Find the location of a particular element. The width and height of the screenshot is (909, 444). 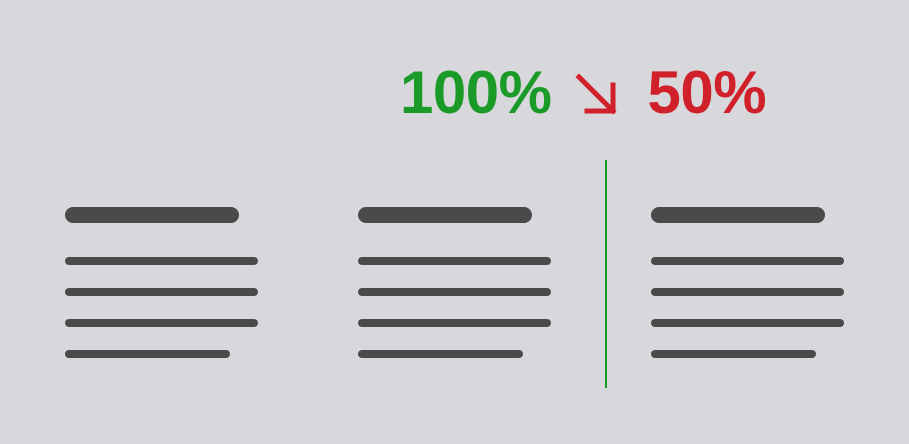

from-percentage: 100% is located at coordinates (476, 92).